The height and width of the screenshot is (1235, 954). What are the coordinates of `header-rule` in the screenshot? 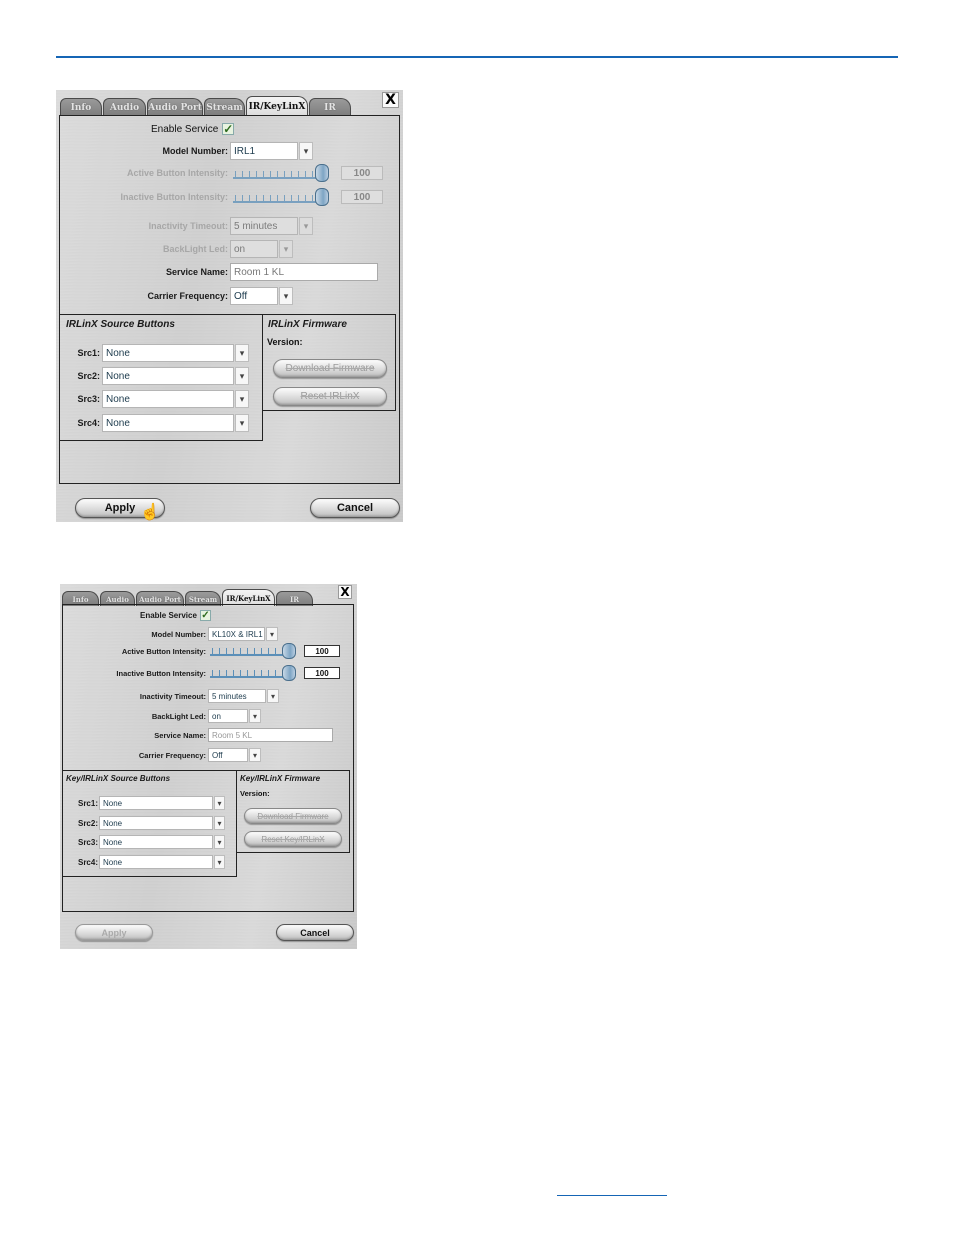 It's located at (477, 57).